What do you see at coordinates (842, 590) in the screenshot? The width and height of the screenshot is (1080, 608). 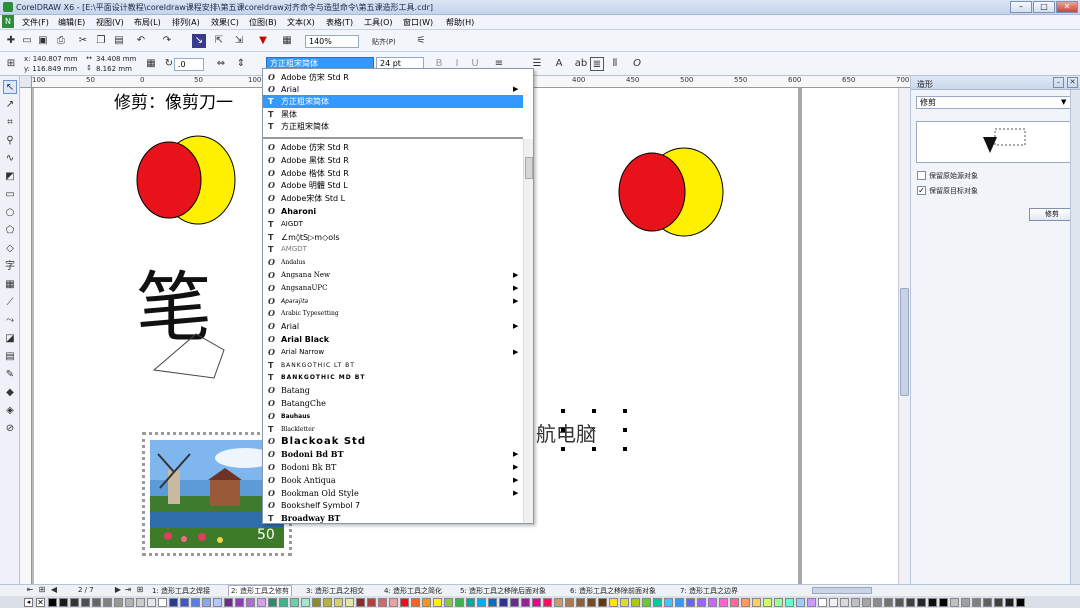 I see `horizontal-scroll-thumb` at bounding box center [842, 590].